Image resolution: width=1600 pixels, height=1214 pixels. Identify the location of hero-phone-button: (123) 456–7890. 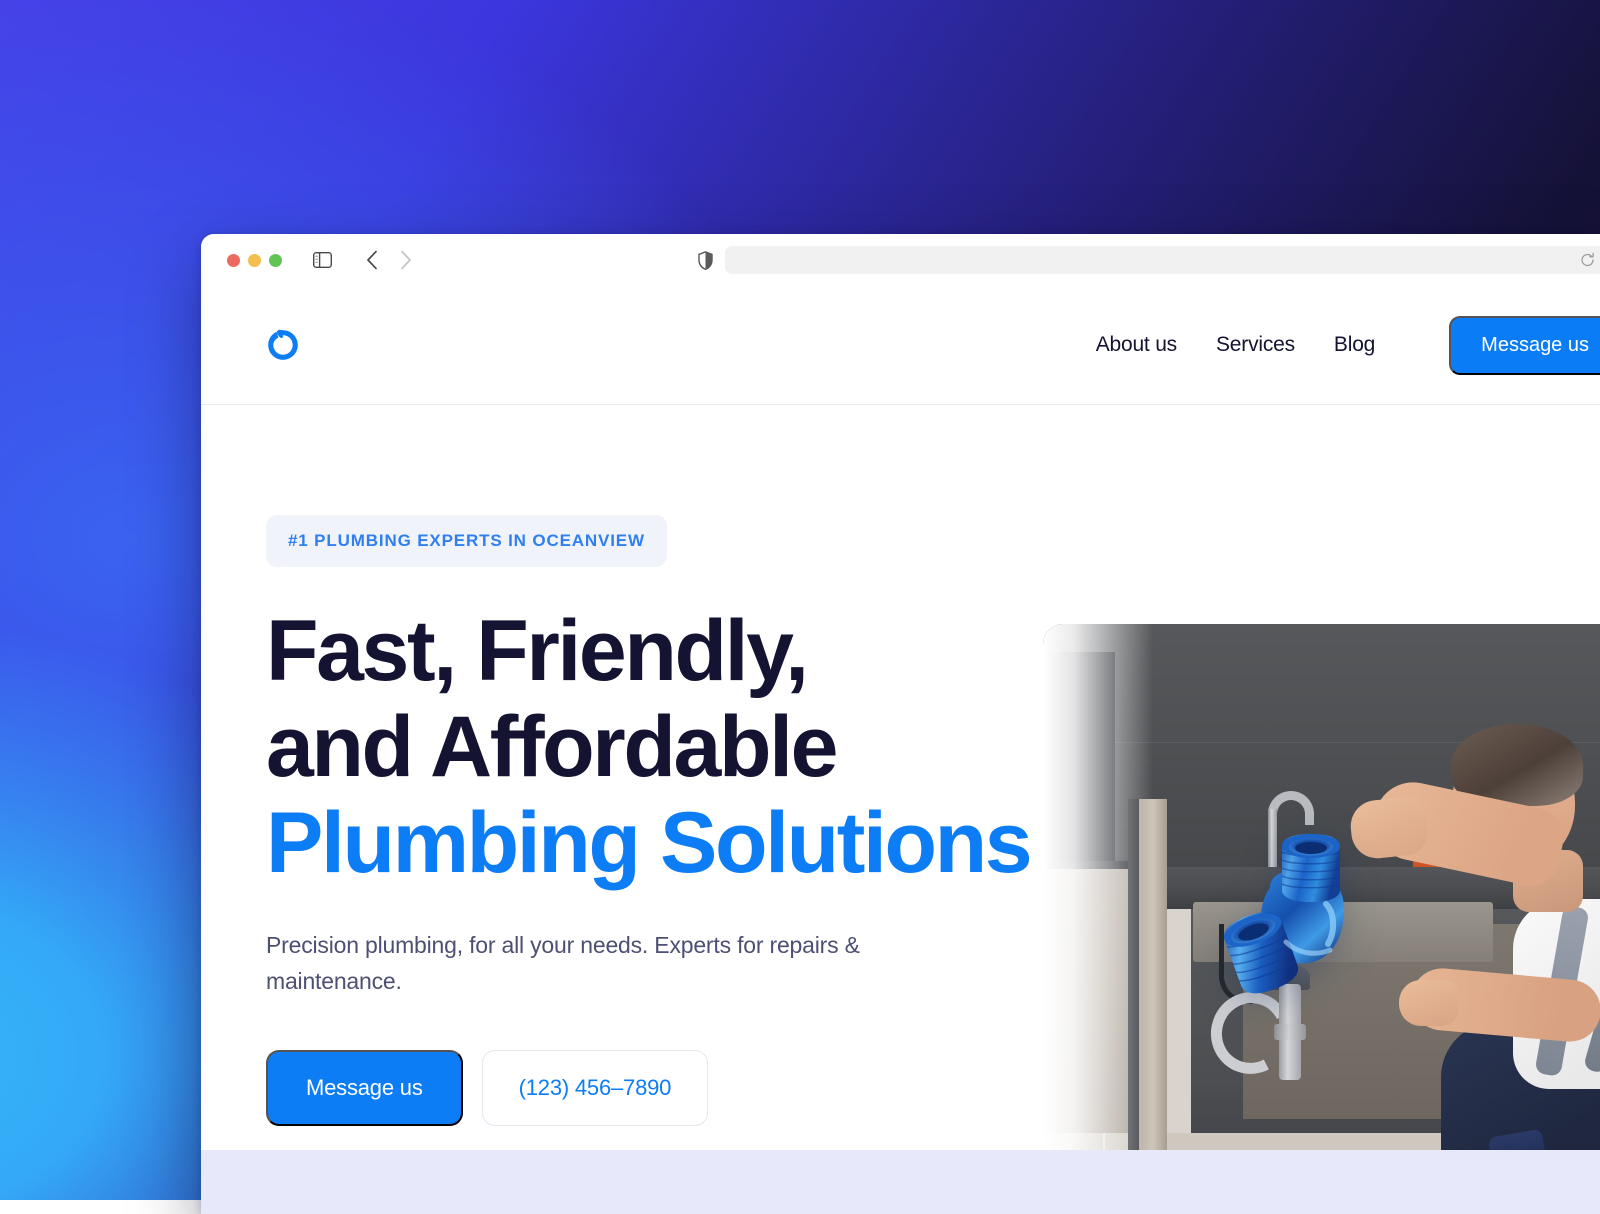
(595, 1088).